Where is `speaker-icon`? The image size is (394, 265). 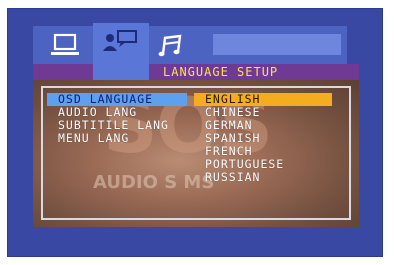 speaker-icon is located at coordinates (120, 40).